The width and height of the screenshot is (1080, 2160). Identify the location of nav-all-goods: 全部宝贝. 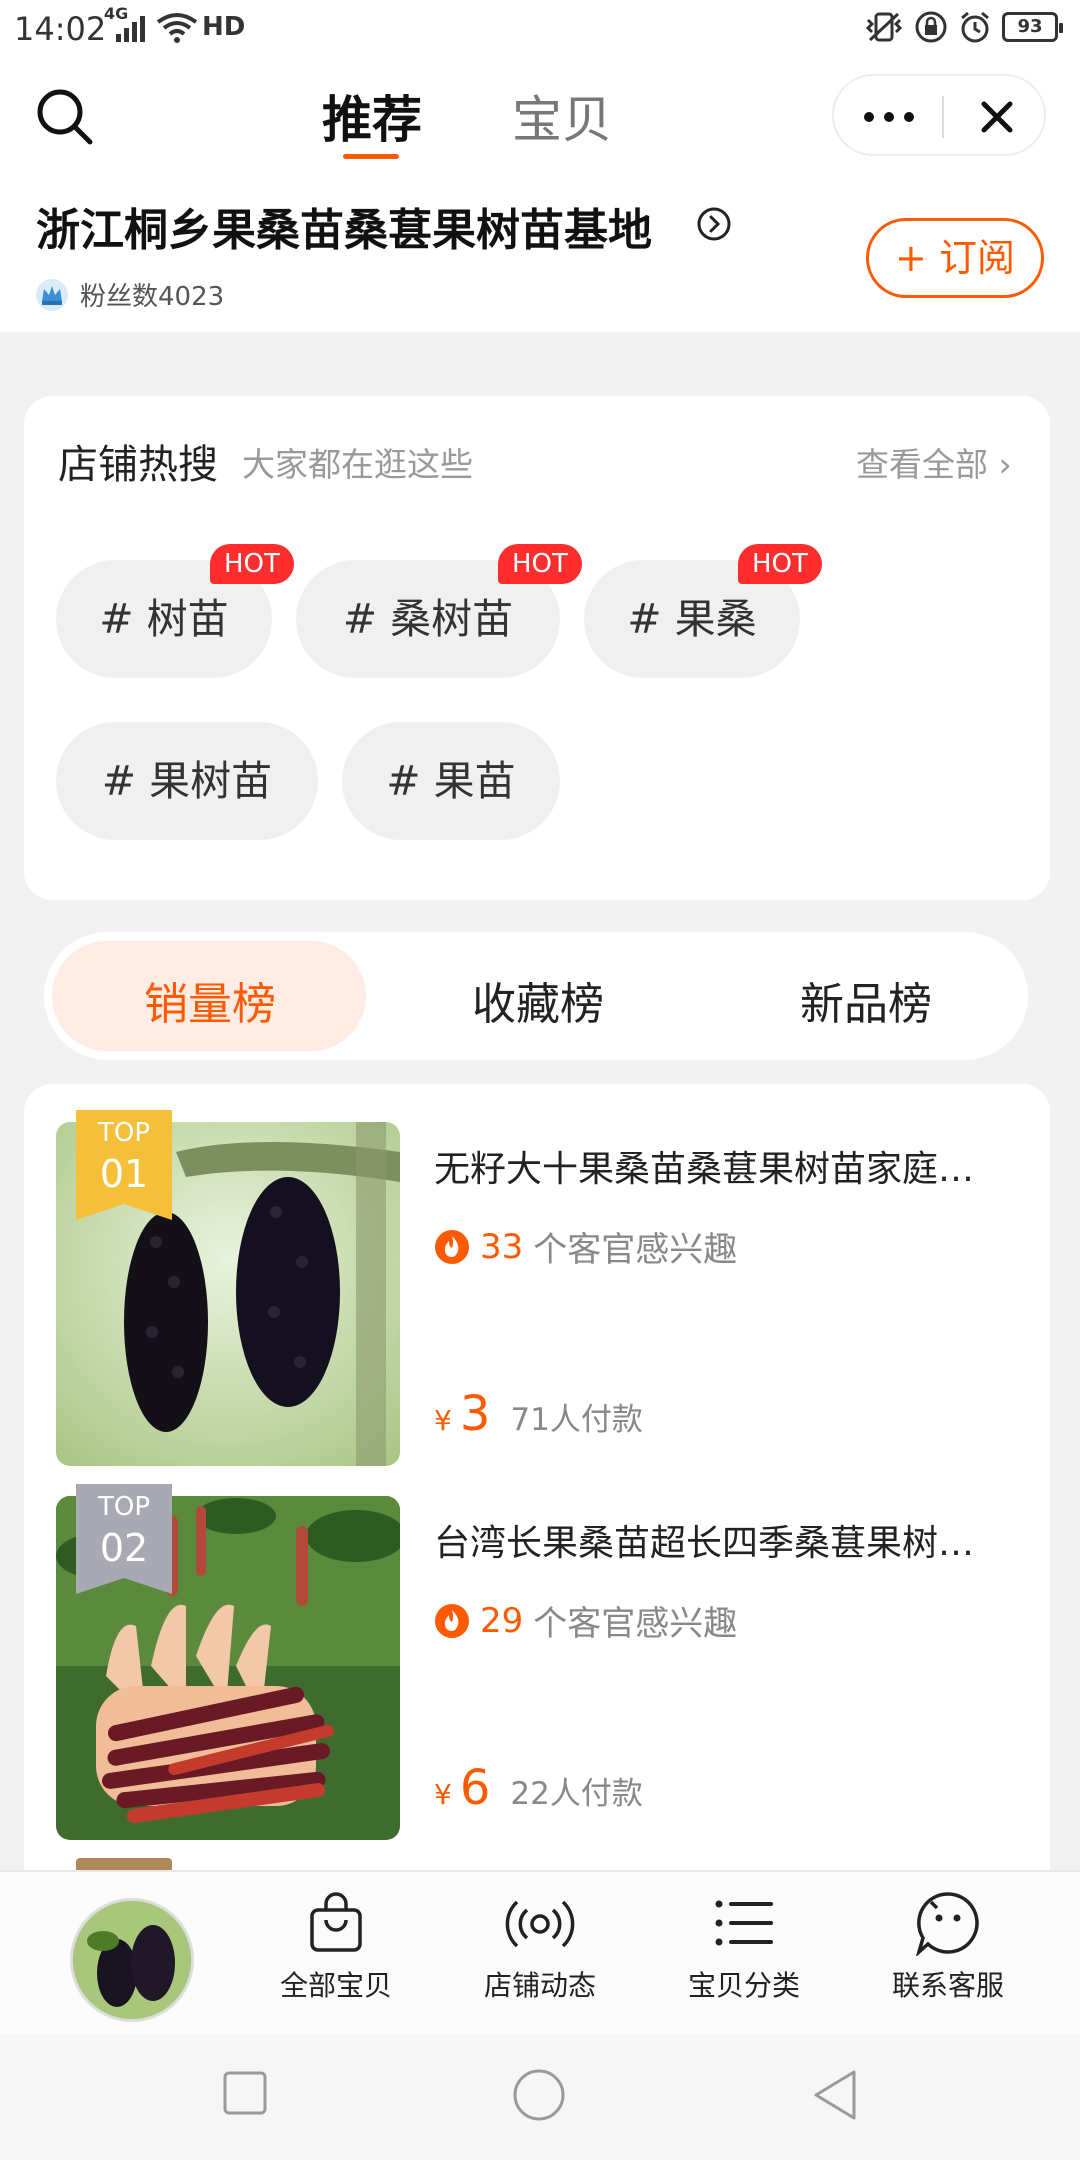
(336, 1947).